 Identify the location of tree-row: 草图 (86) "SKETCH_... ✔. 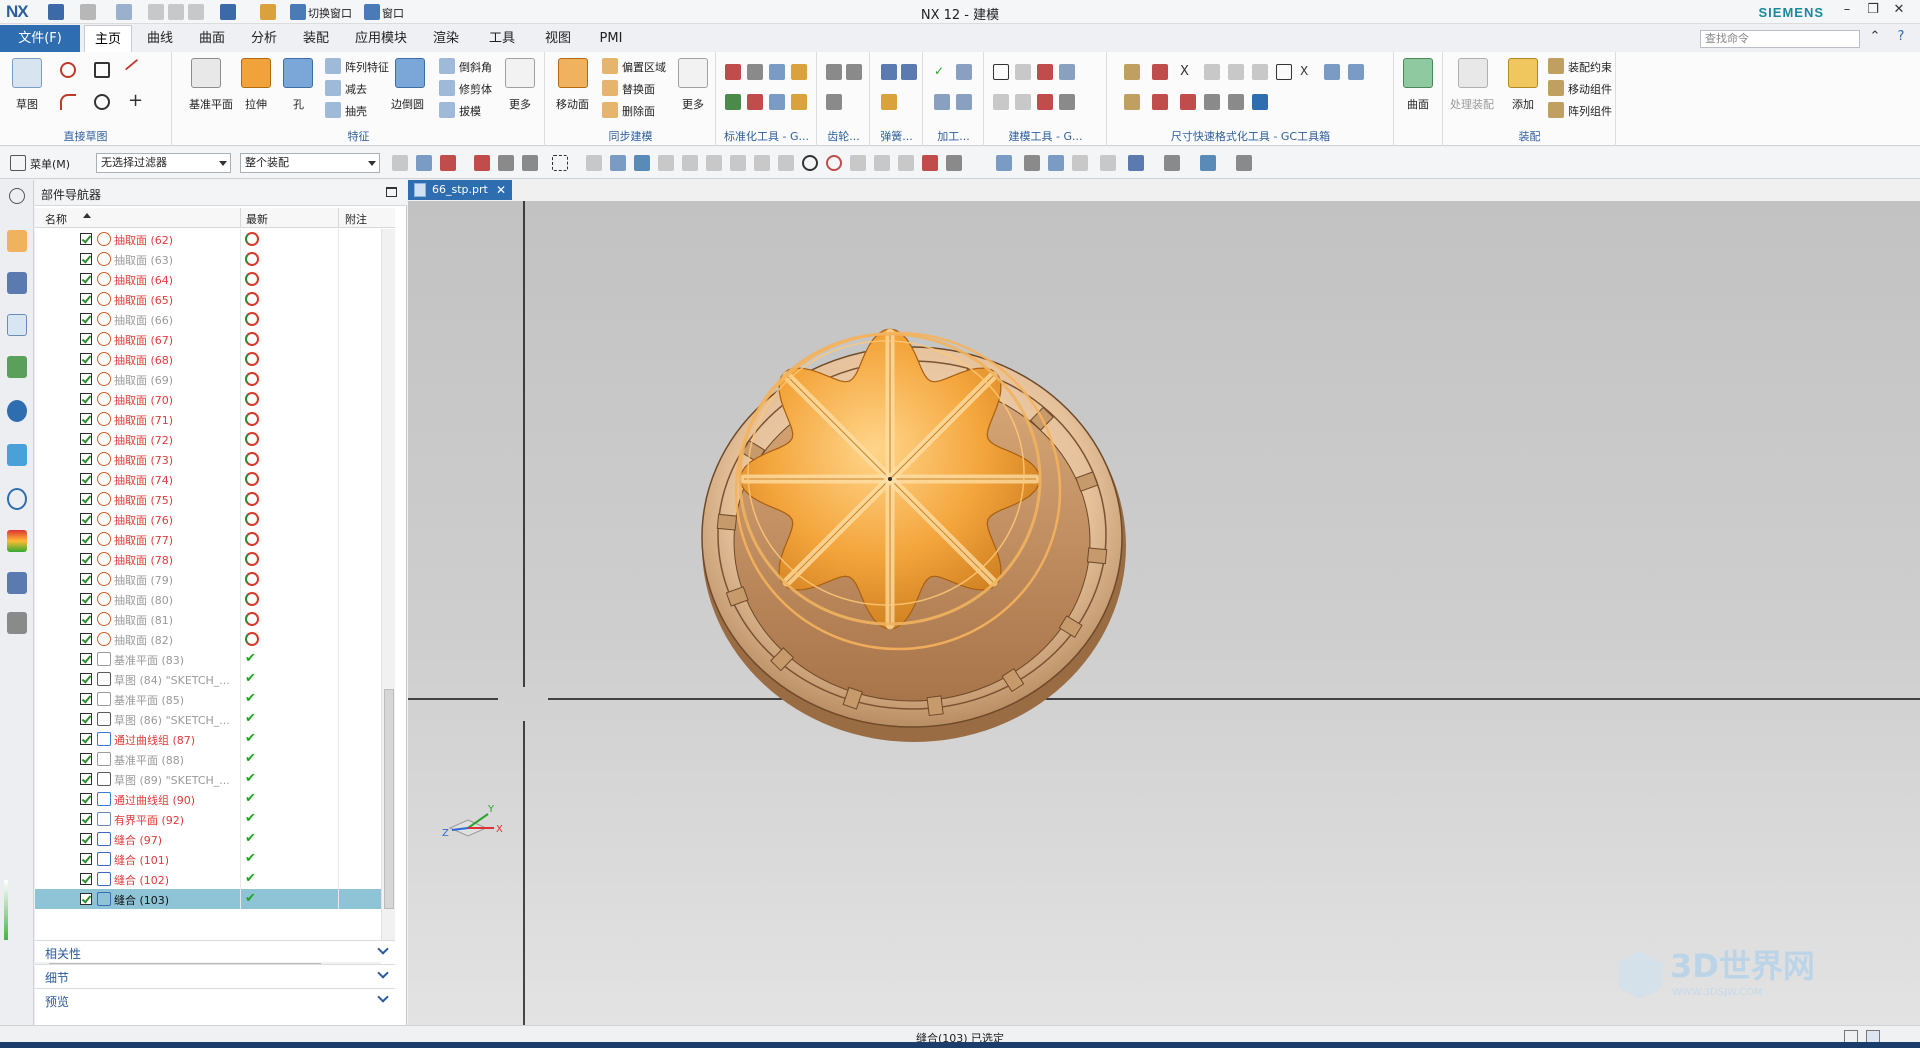
(215, 719).